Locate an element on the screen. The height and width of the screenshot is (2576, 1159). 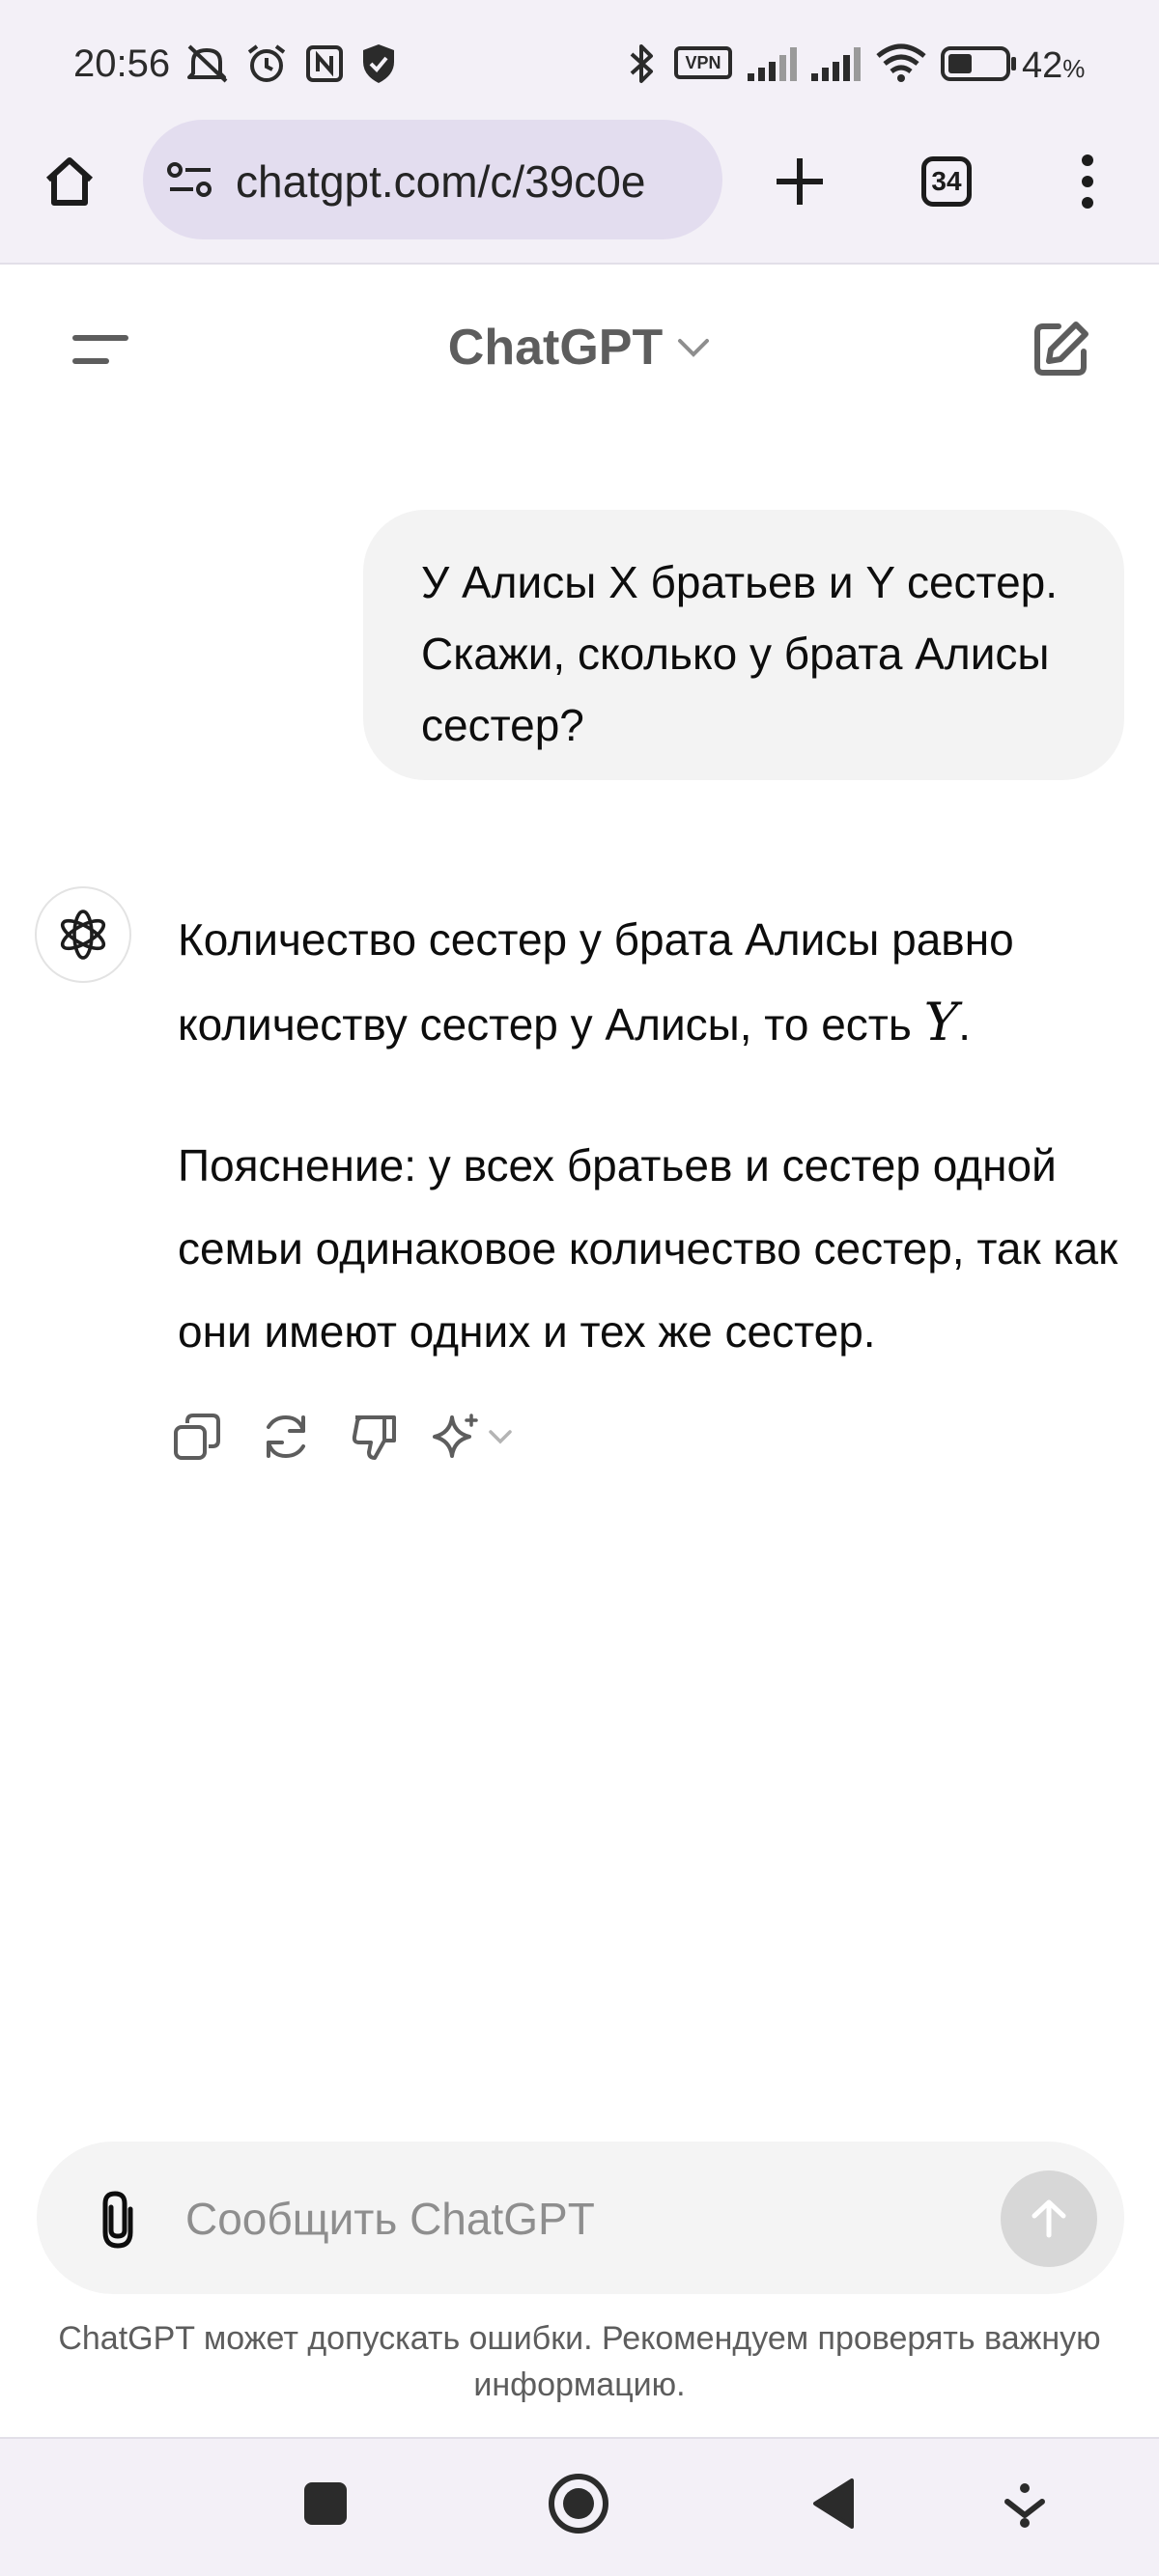
sidebar-toggle-button is located at coordinates (100, 350).